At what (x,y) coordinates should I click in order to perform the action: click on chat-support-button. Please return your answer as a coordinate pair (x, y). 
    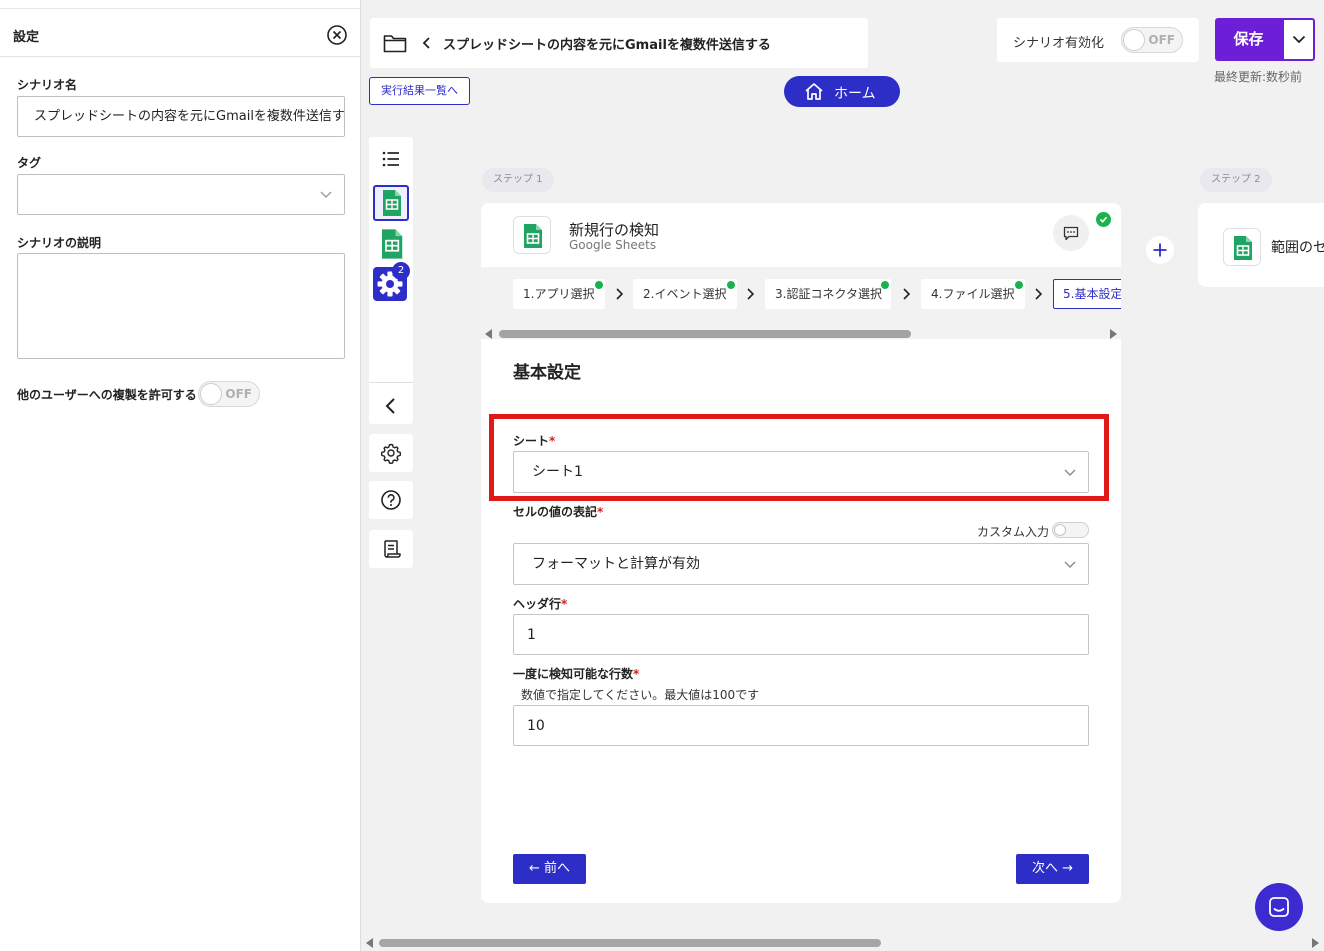
    Looking at the image, I should click on (1279, 907).